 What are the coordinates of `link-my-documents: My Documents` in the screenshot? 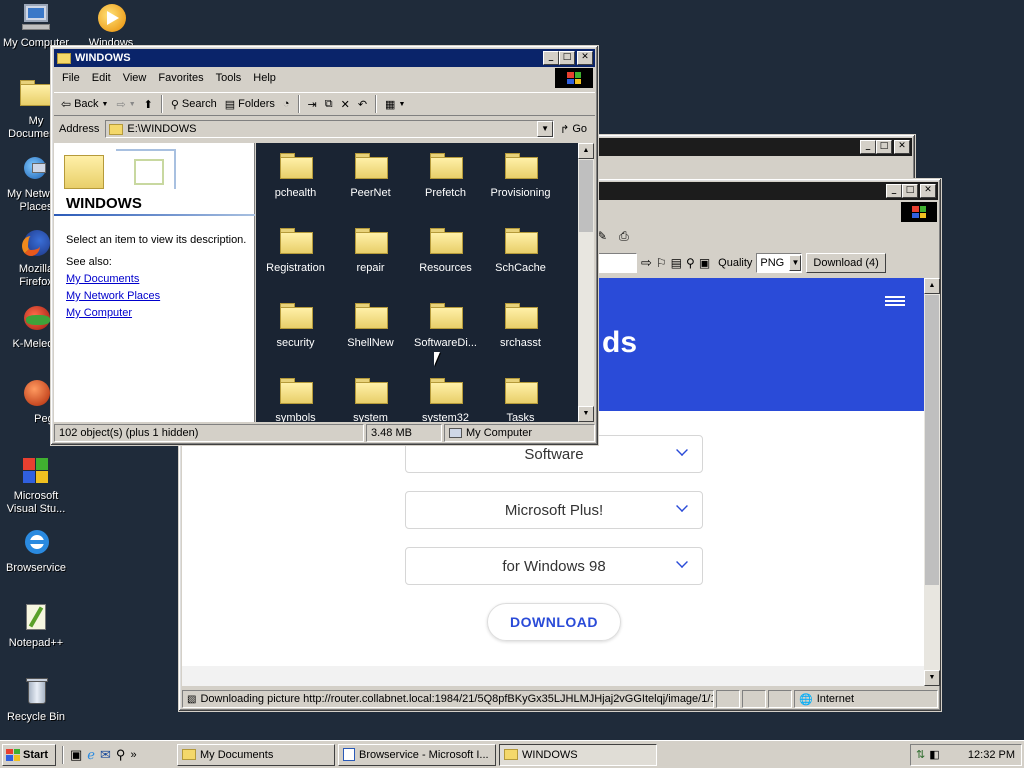 It's located at (158, 279).